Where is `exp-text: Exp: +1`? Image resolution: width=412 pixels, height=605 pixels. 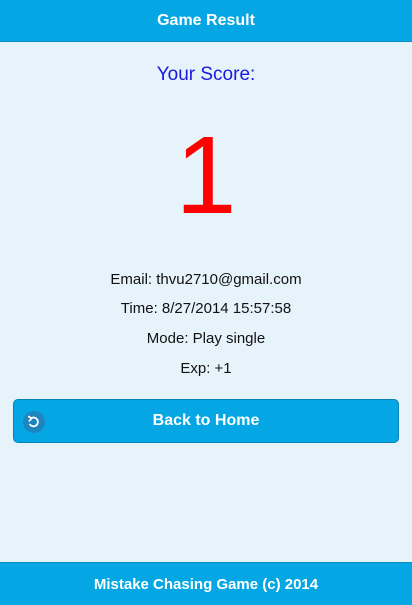 exp-text: Exp: +1 is located at coordinates (206, 368).